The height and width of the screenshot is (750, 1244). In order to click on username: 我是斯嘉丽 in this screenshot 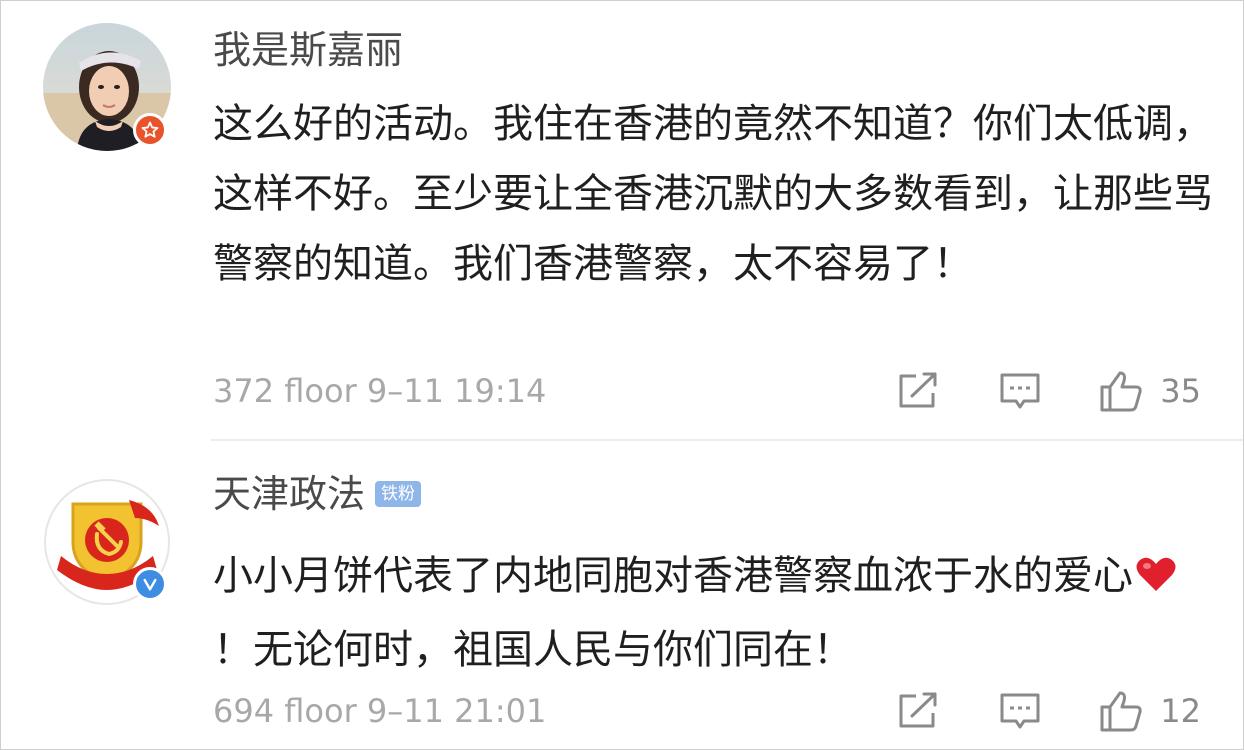, I will do `click(308, 50)`.